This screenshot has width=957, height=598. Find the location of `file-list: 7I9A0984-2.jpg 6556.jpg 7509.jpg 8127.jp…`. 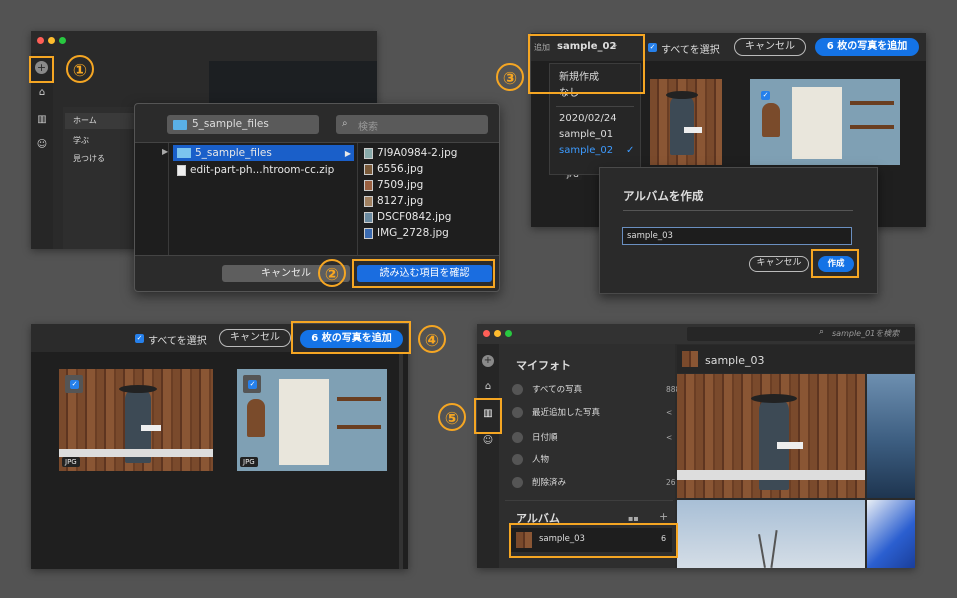

file-list: 7I9A0984-2.jpg 6556.jpg 7509.jpg 8127.jp… is located at coordinates (410, 193).